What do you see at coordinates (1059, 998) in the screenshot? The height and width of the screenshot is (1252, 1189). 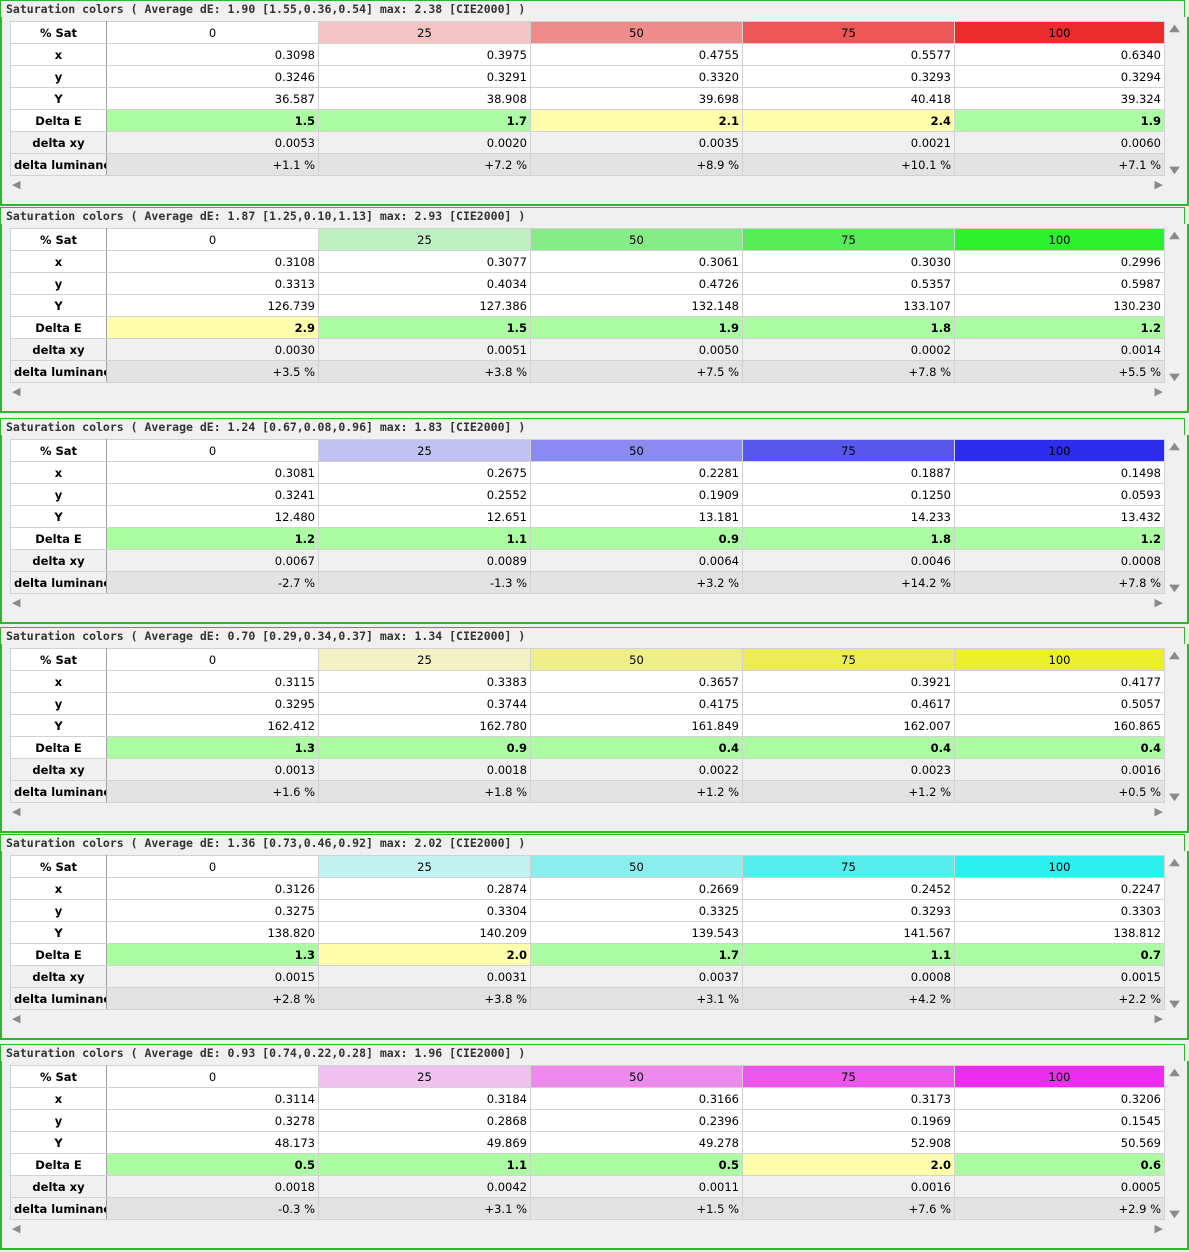 I see `value-cell: +2.2 %` at bounding box center [1059, 998].